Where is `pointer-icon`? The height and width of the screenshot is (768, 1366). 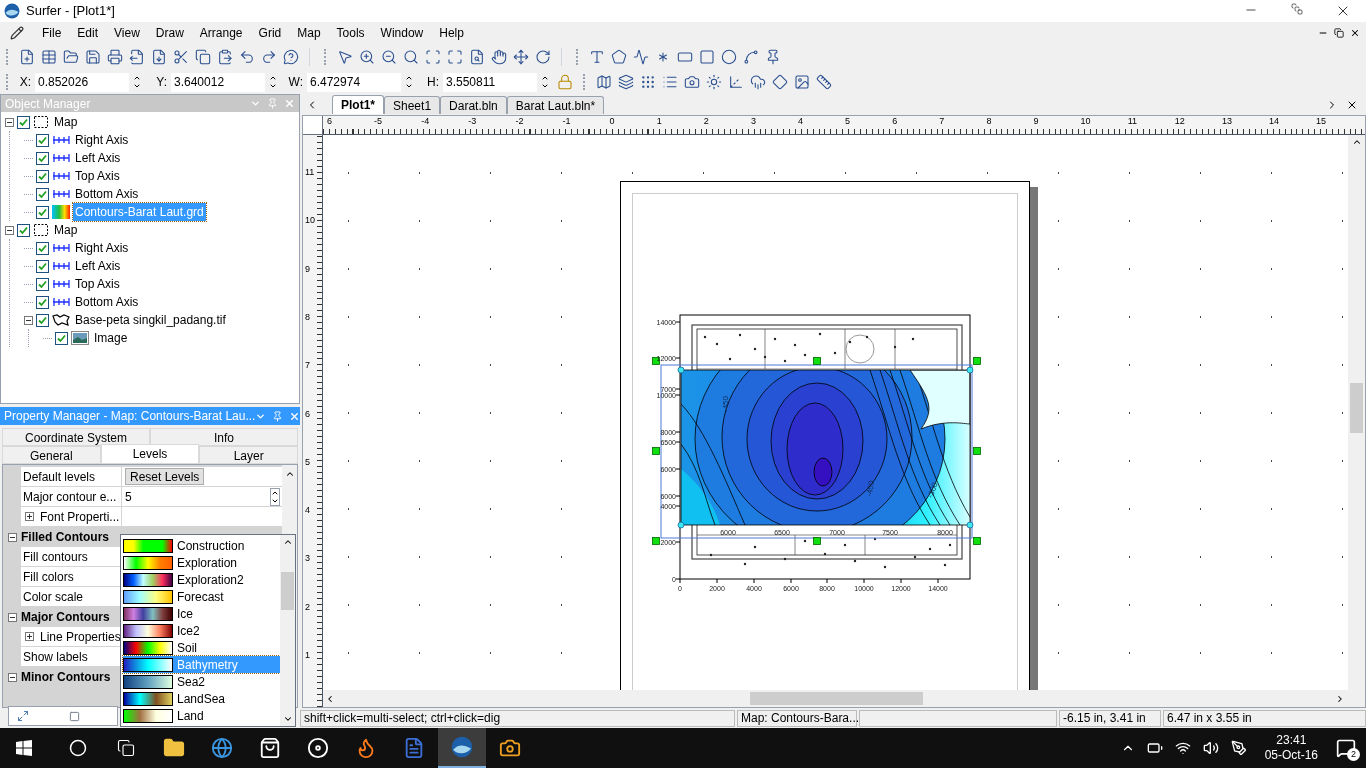 pointer-icon is located at coordinates (345, 57).